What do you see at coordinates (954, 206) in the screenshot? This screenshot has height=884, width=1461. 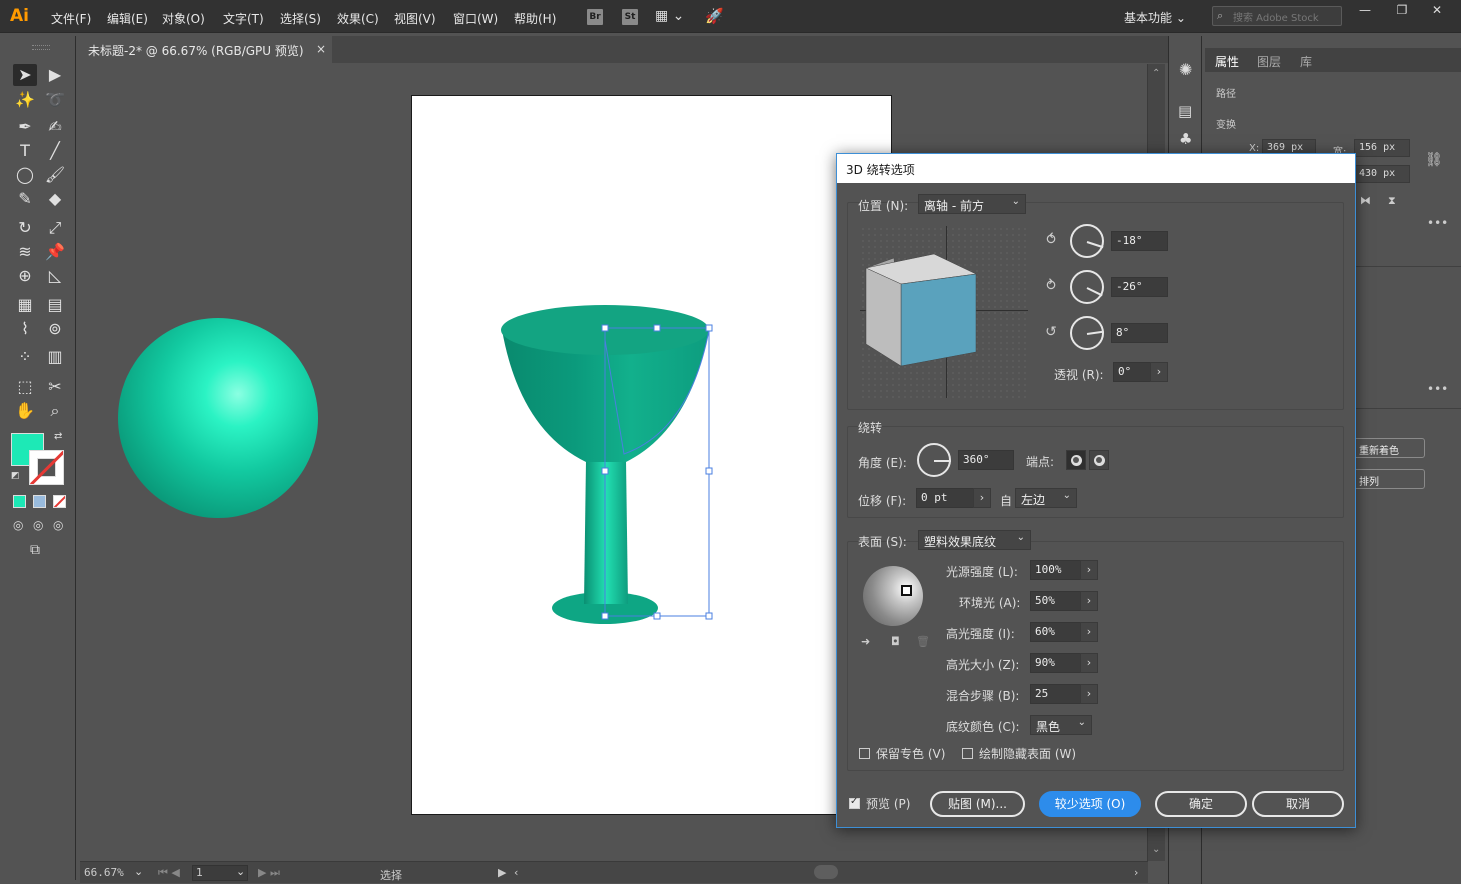 I see `position-value: 离轴 - 前方` at bounding box center [954, 206].